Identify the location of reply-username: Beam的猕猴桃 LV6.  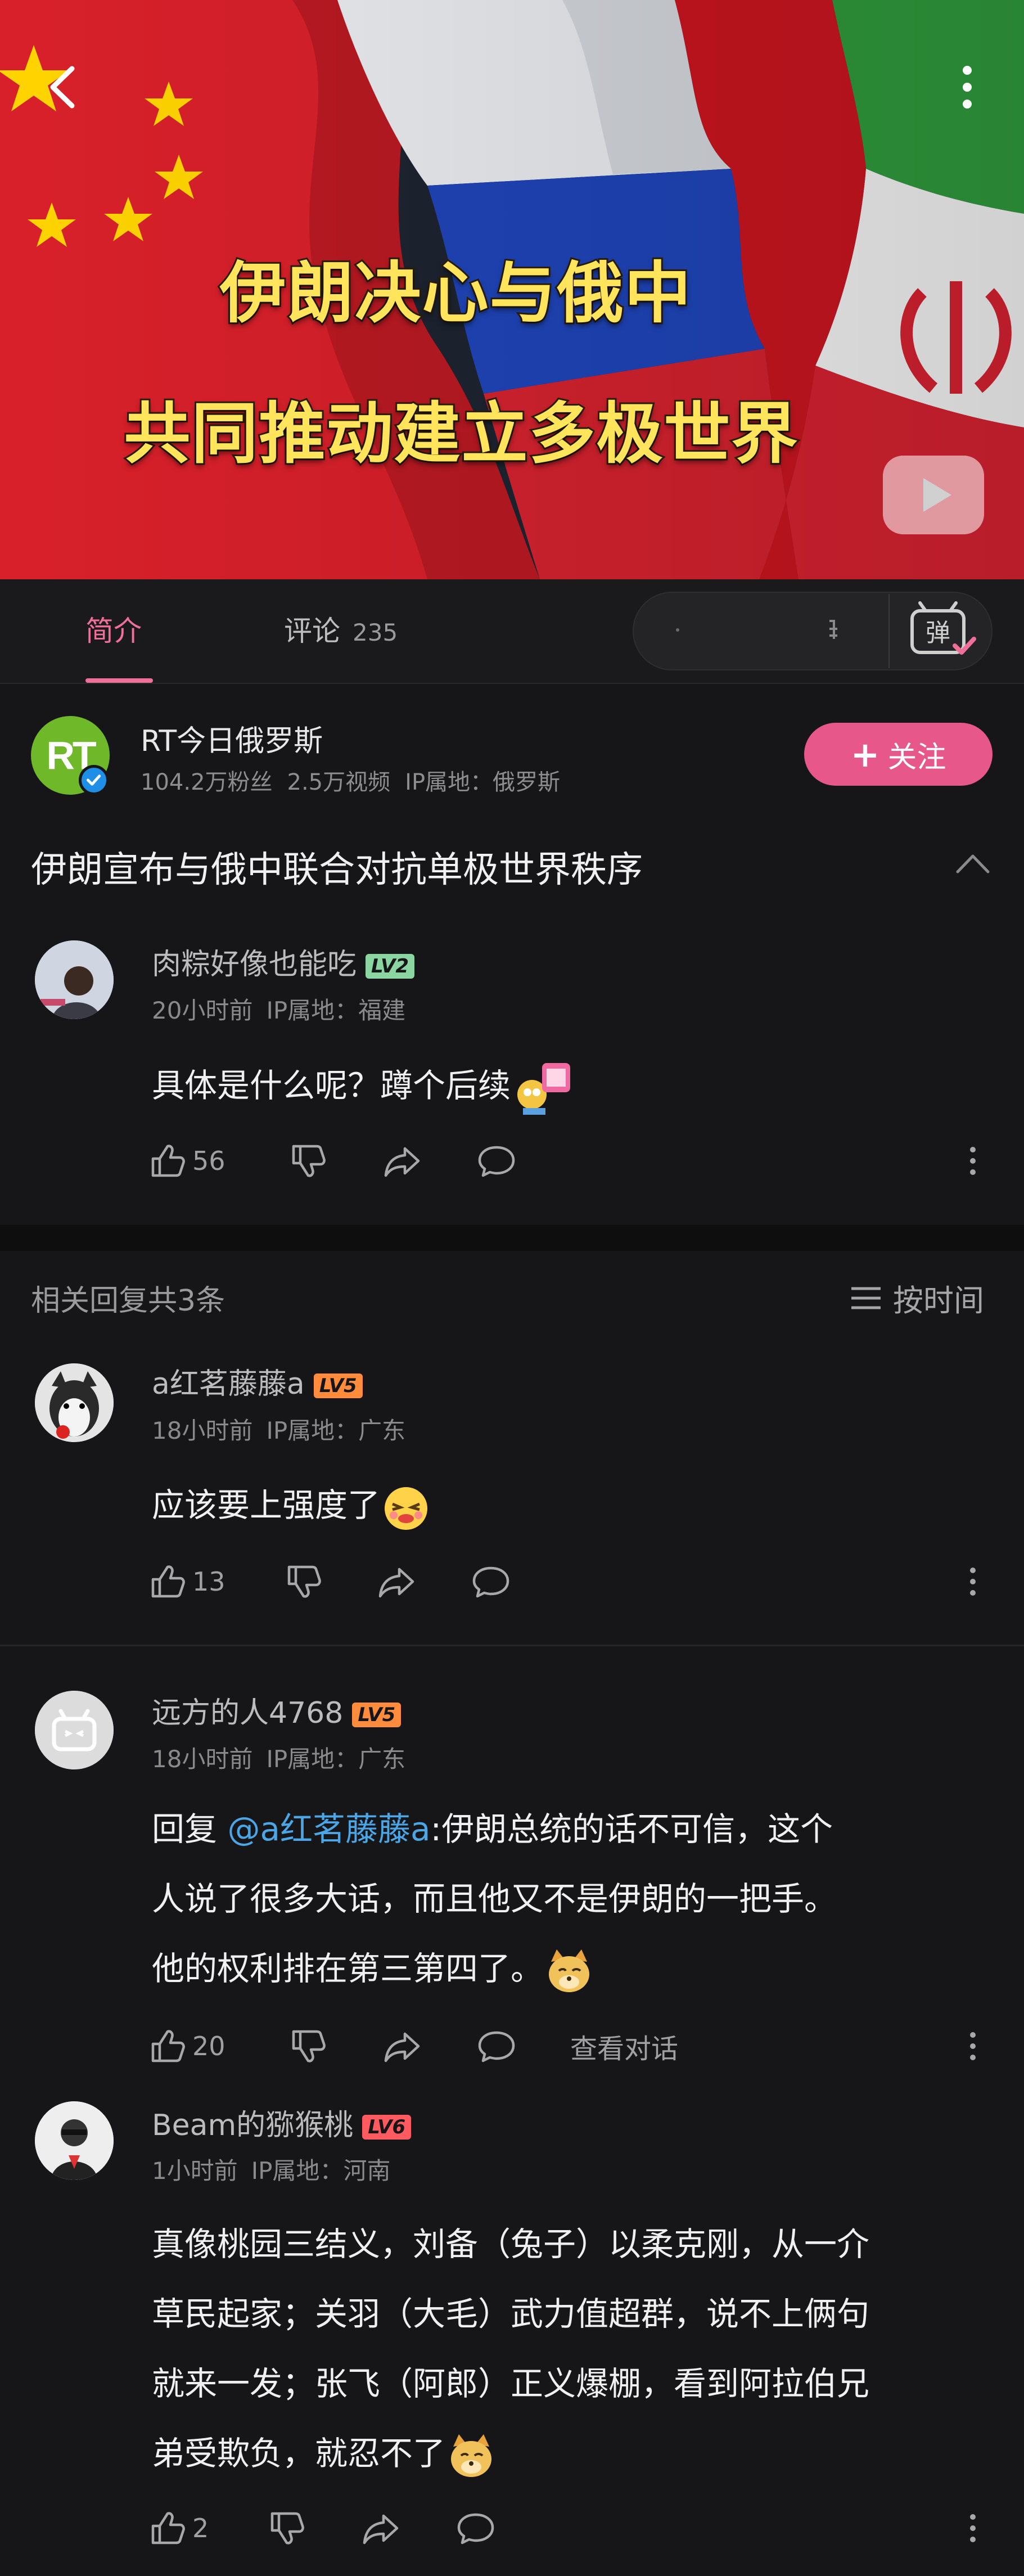
(282, 2122).